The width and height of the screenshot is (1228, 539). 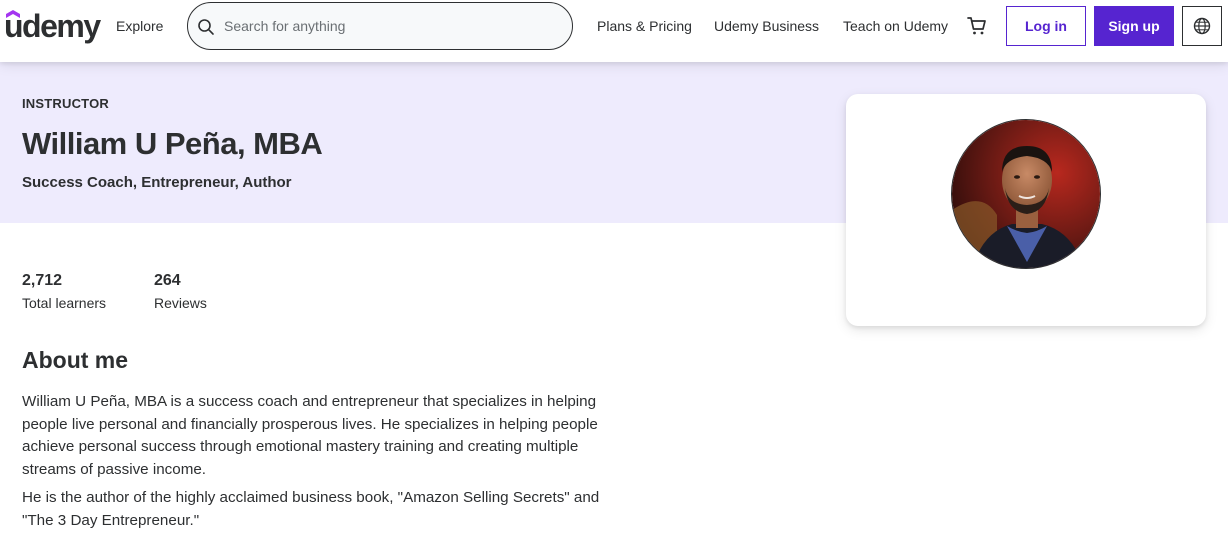 I want to click on instructor-avatar, so click(x=1026, y=194).